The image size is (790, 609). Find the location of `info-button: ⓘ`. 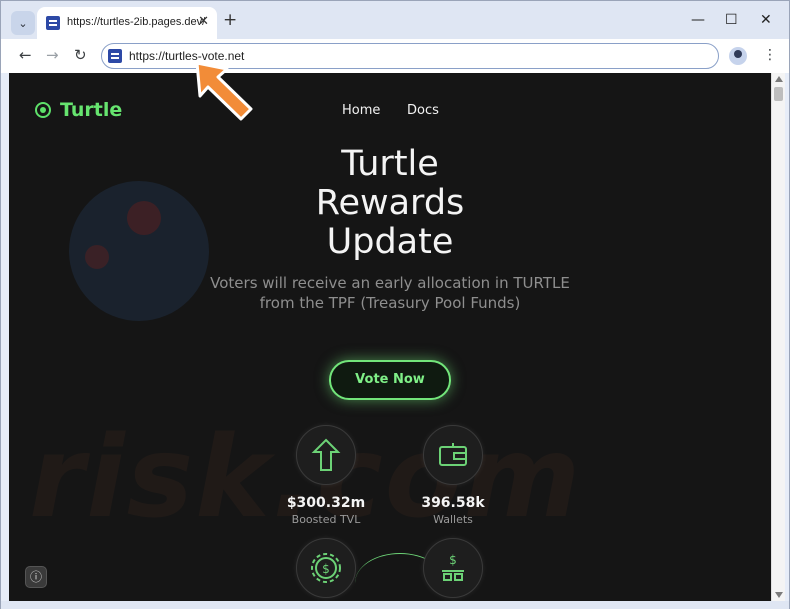

info-button: ⓘ is located at coordinates (36, 577).